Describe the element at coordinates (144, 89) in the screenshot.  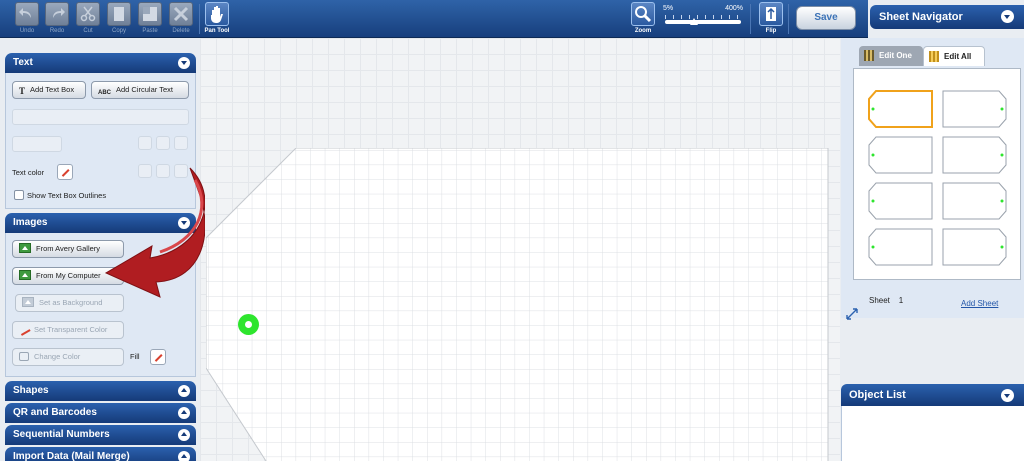
I see `add-circular-text-label: Add Circular Text` at that location.